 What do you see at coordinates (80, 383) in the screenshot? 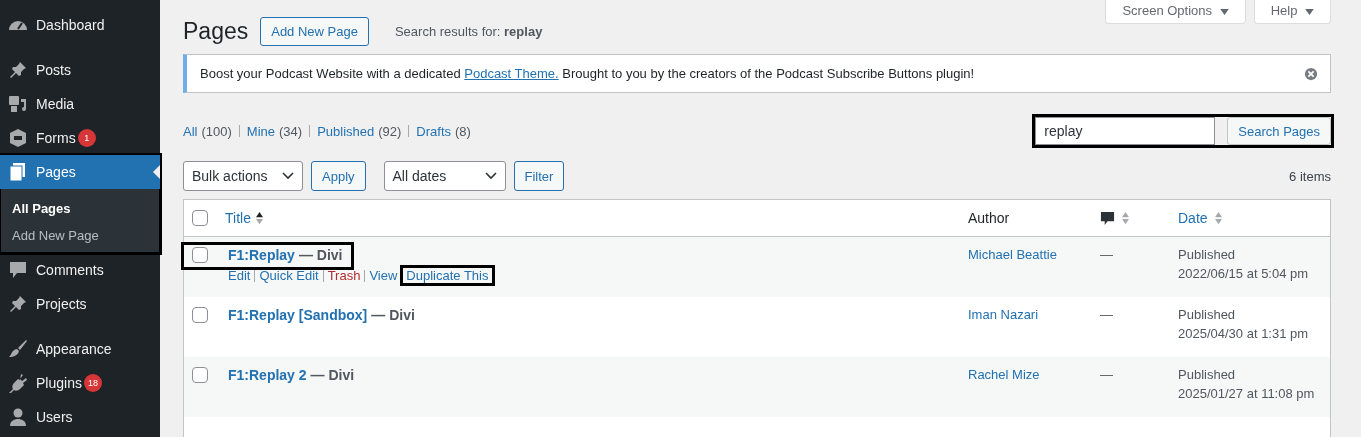
I see `sidebar-item: Plugins 18` at bounding box center [80, 383].